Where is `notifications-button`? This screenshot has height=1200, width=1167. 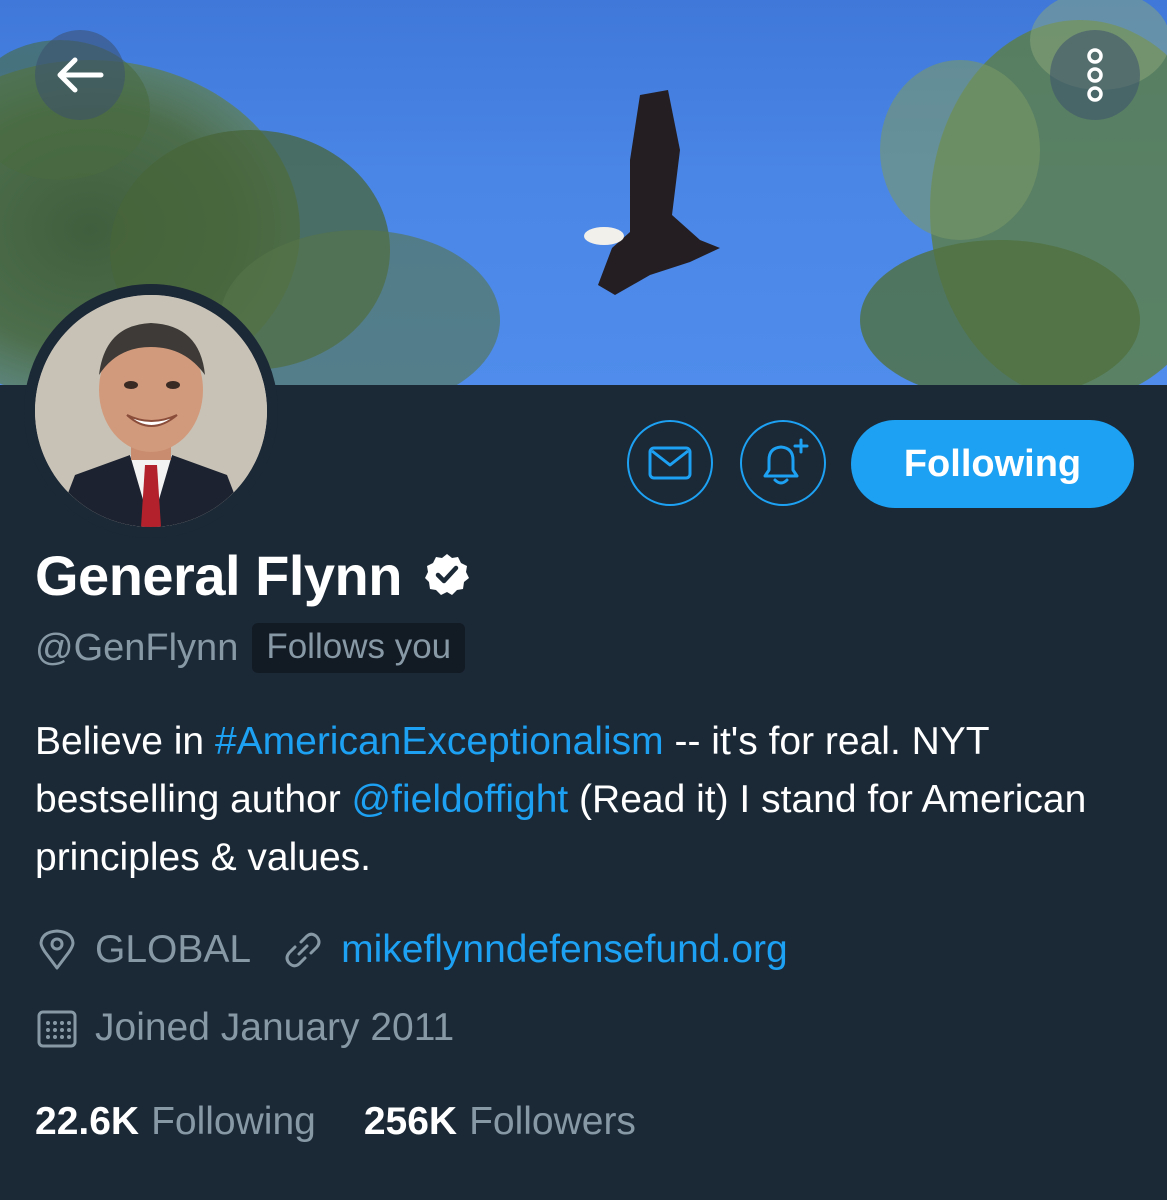
notifications-button is located at coordinates (783, 463).